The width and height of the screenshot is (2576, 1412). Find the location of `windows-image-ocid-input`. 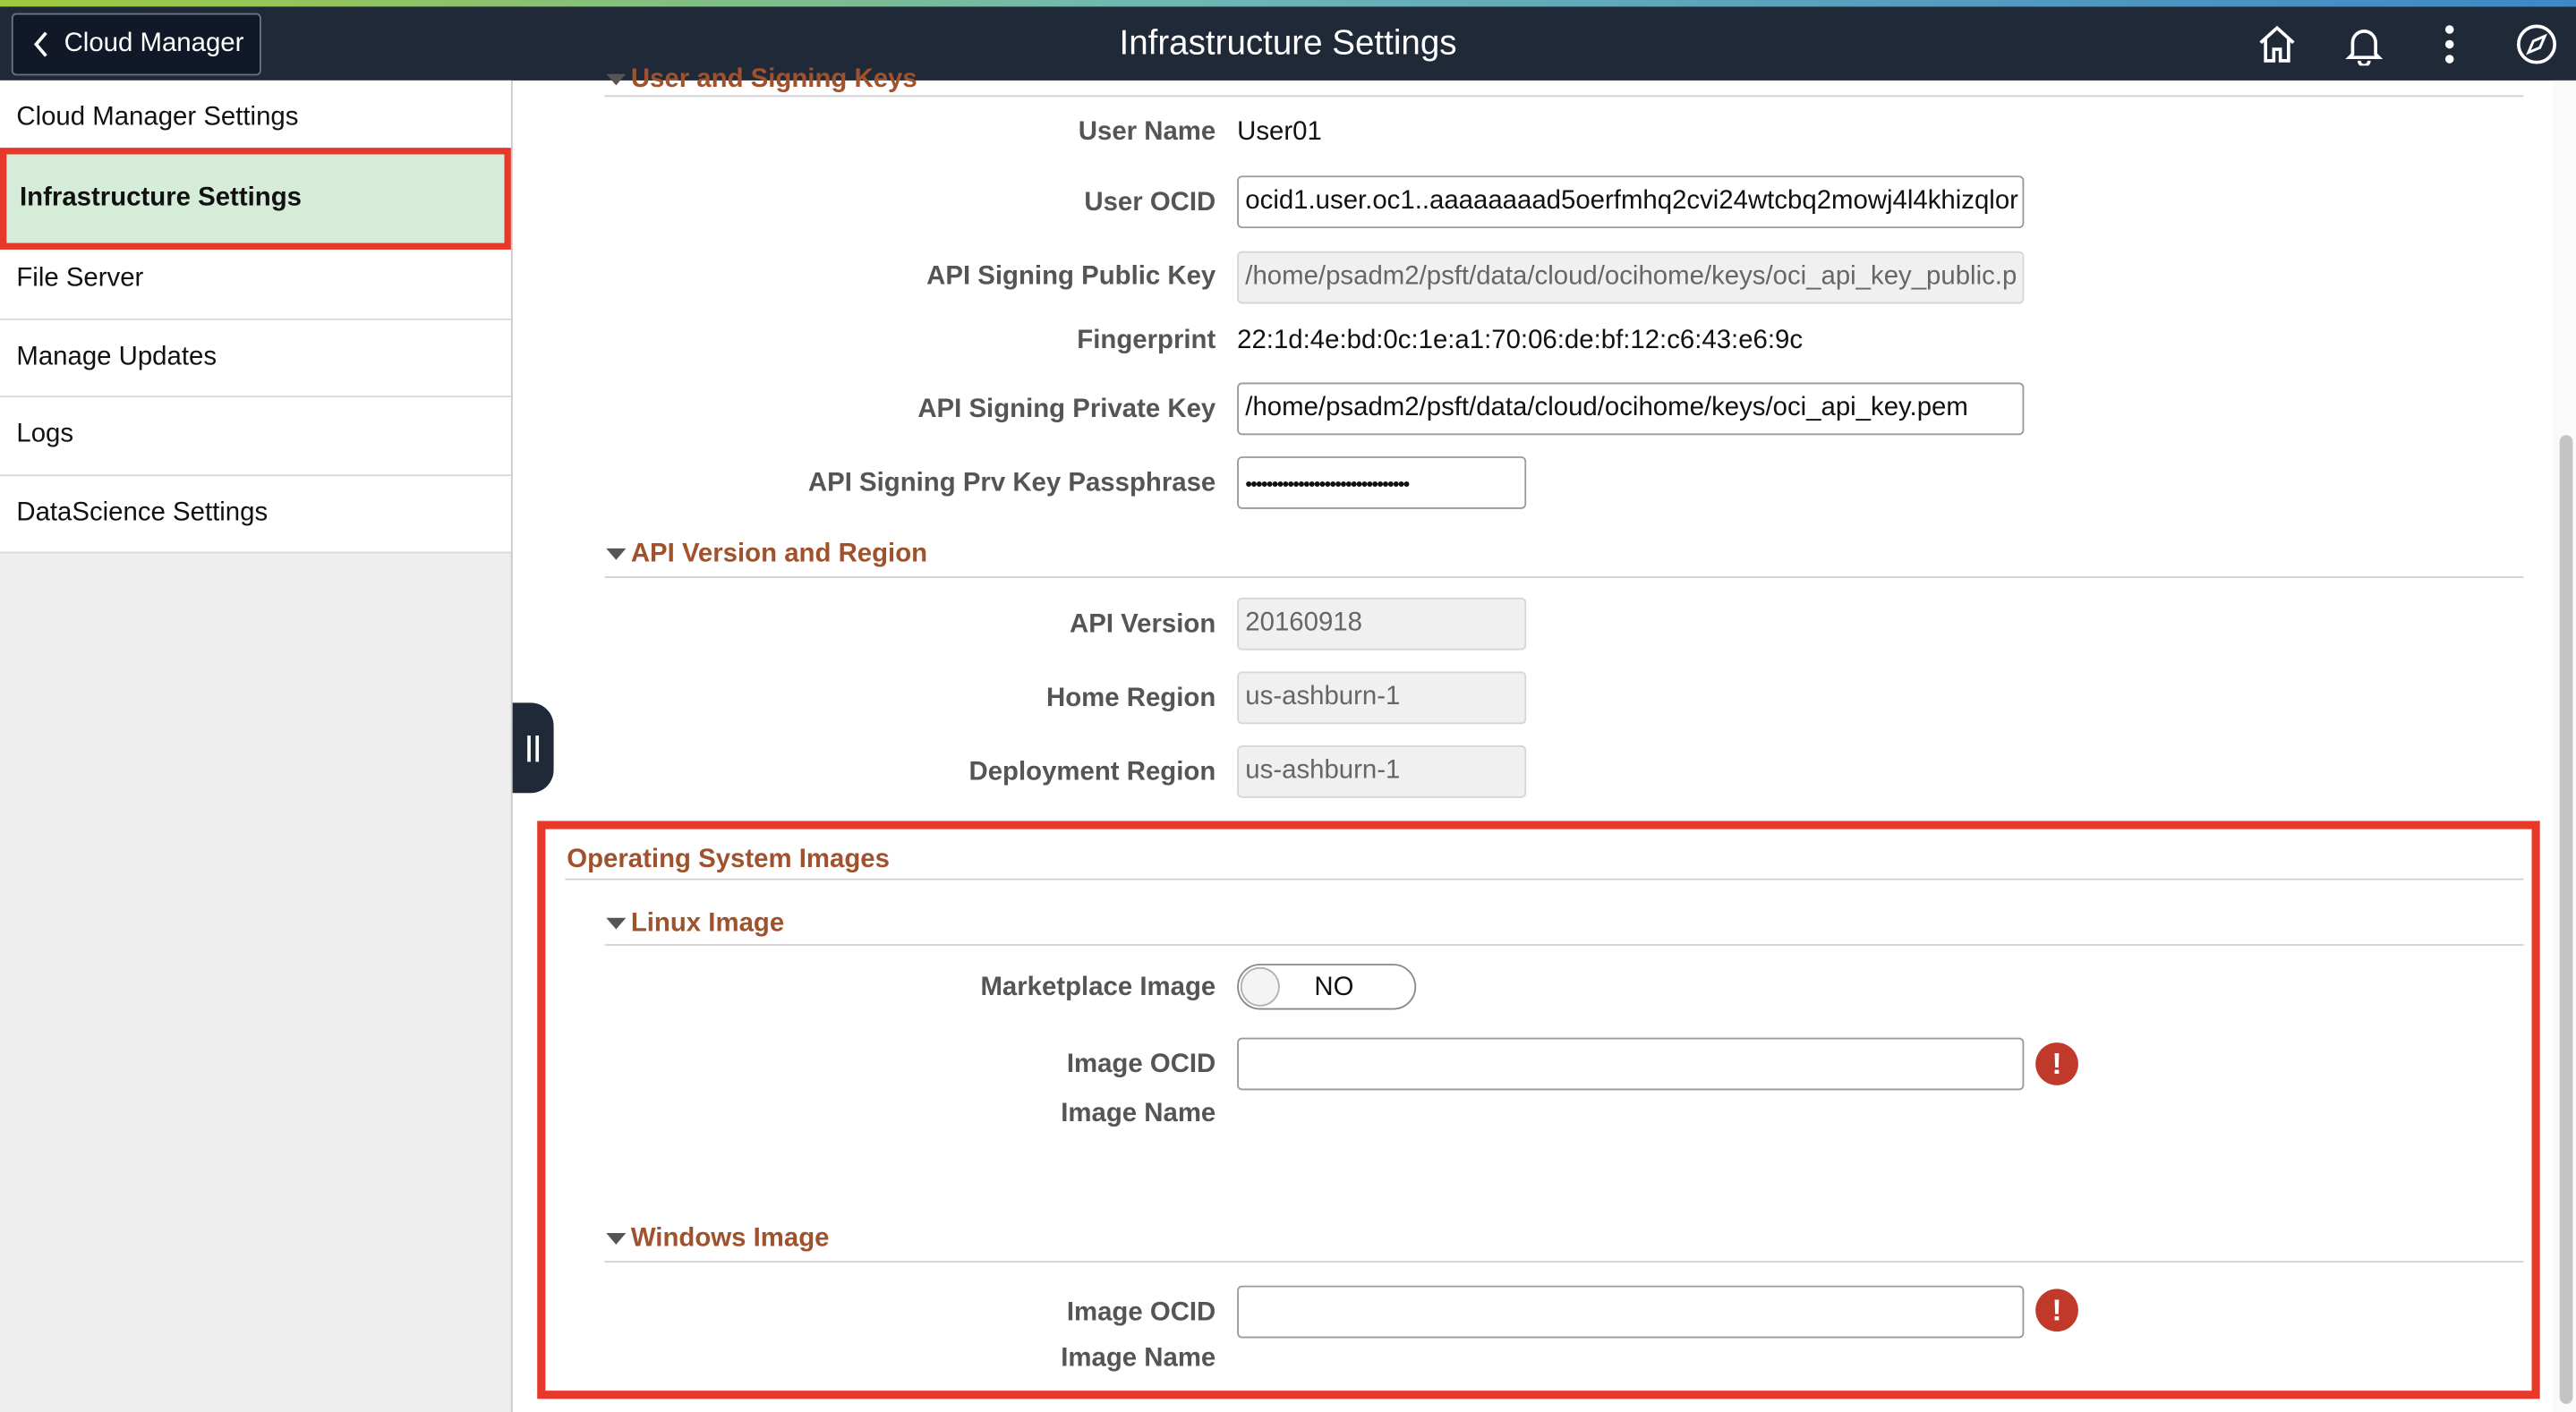

windows-image-ocid-input is located at coordinates (1631, 1312).